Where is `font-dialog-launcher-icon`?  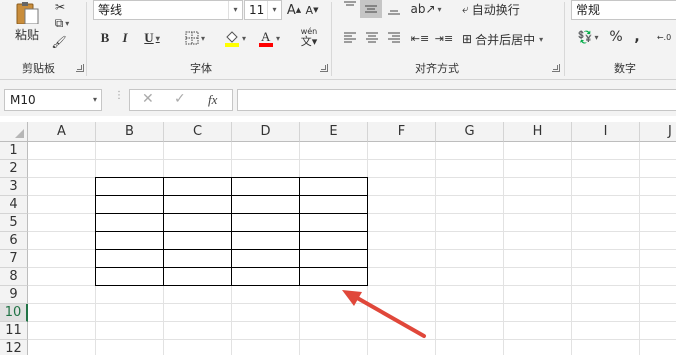 font-dialog-launcher-icon is located at coordinates (324, 68).